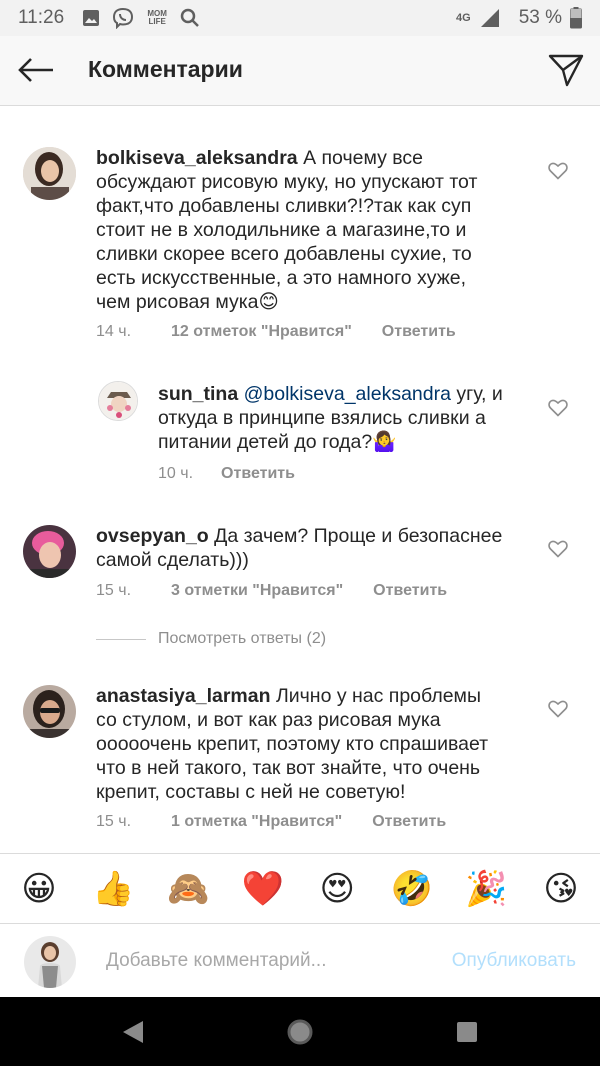 The width and height of the screenshot is (600, 1066). Describe the element at coordinates (300, 71) in the screenshot. I see `header: Комментарии` at that location.